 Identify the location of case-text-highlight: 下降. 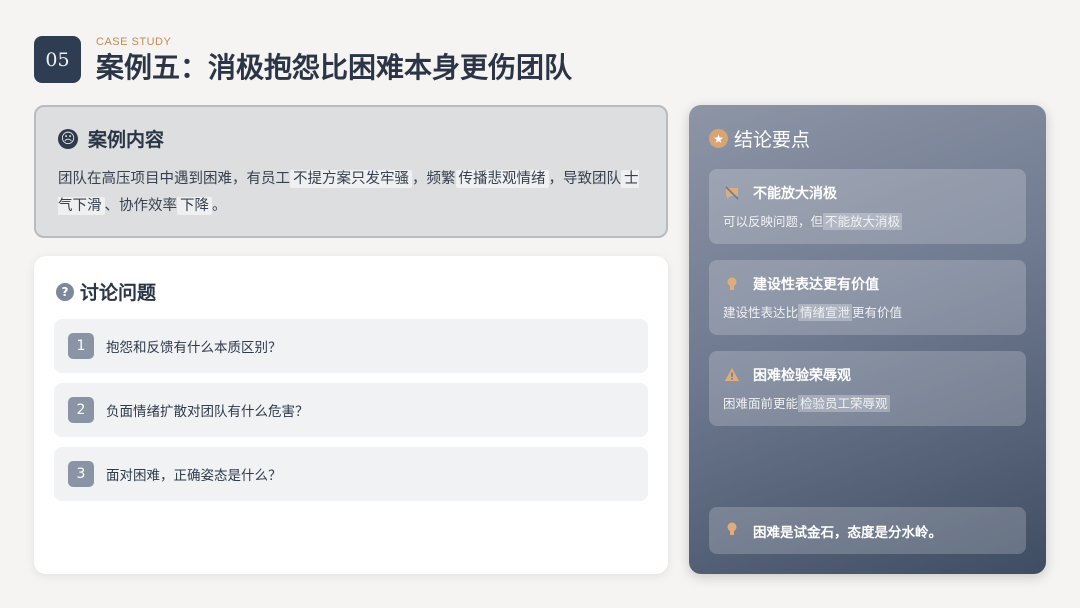
(194, 206).